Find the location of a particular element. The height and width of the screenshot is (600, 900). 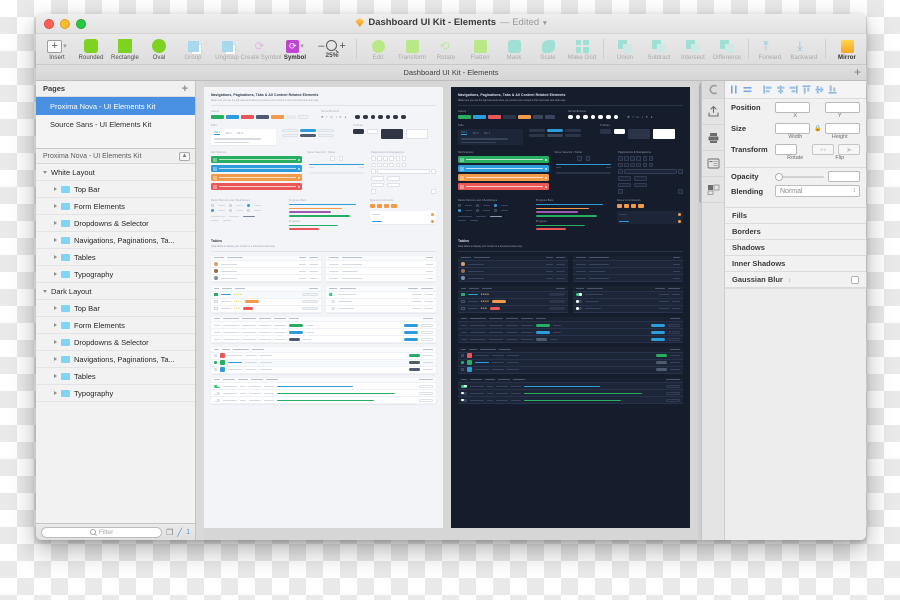

table-simple-left is located at coordinates (513, 269).